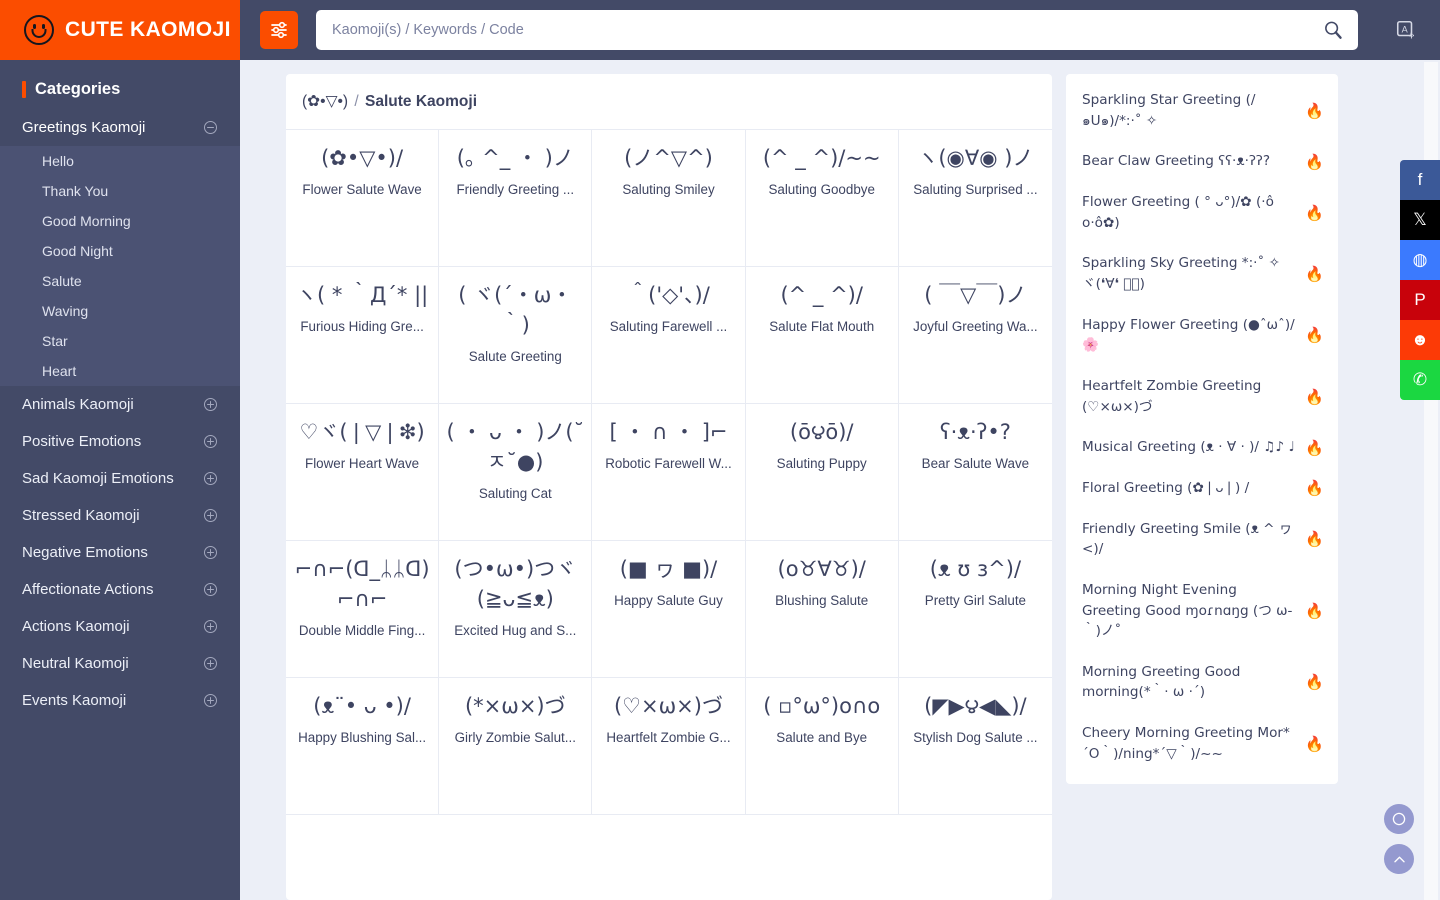  Describe the element at coordinates (120, 311) in the screenshot. I see `sidebar-item-waving: Waving` at that location.